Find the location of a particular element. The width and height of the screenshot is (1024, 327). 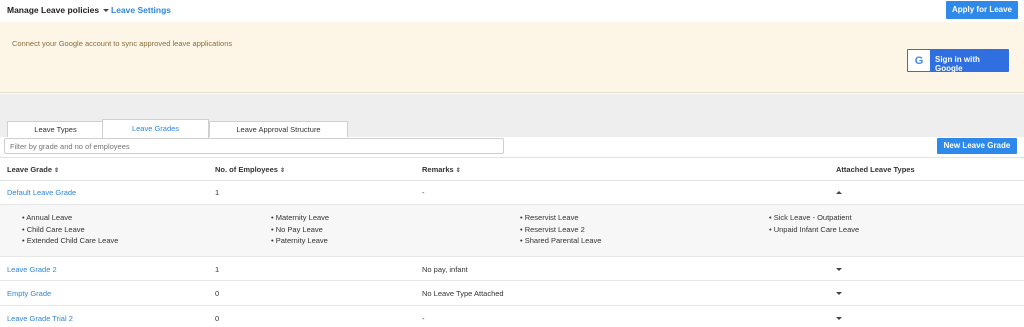

table-row: Empty Grade 0 No Leave Type Attached is located at coordinates (512, 293).